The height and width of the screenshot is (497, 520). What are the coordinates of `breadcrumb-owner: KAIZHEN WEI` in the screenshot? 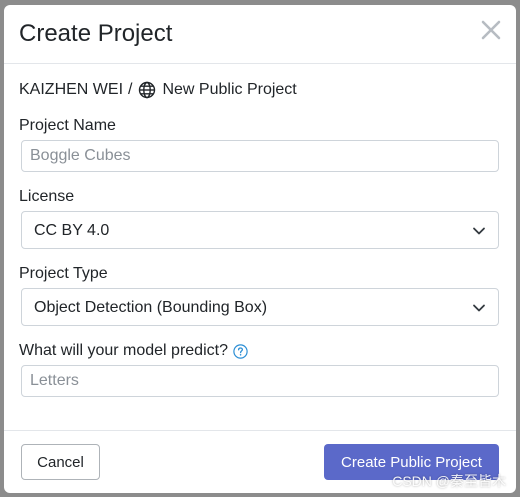 It's located at (71, 89).